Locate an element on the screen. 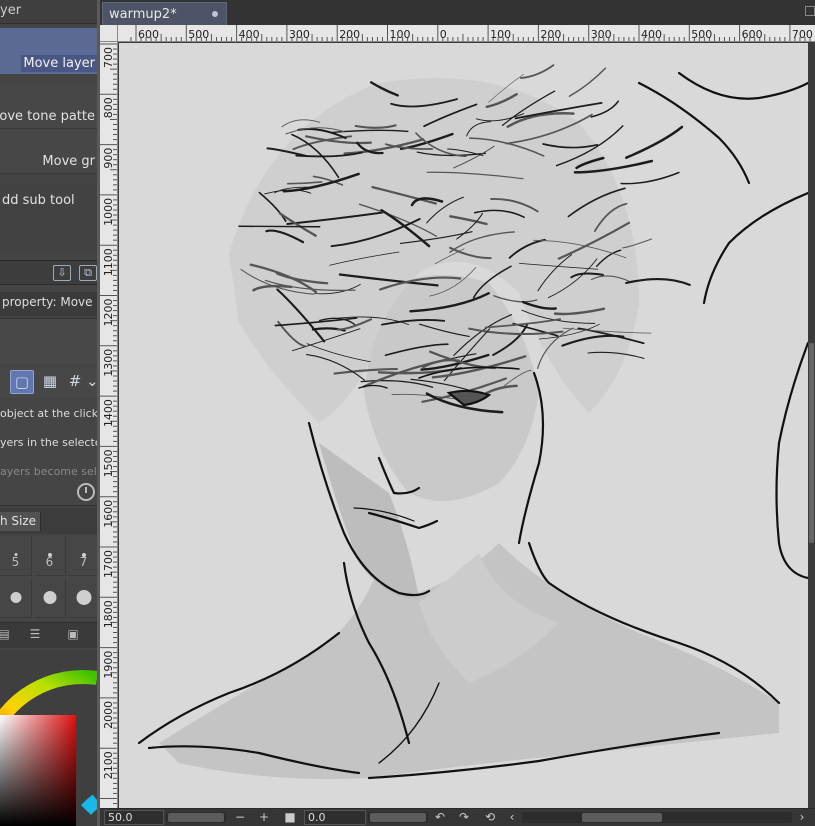 Image resolution: width=815 pixels, height=826 pixels. option-move-grid: Move gr is located at coordinates (48, 152).